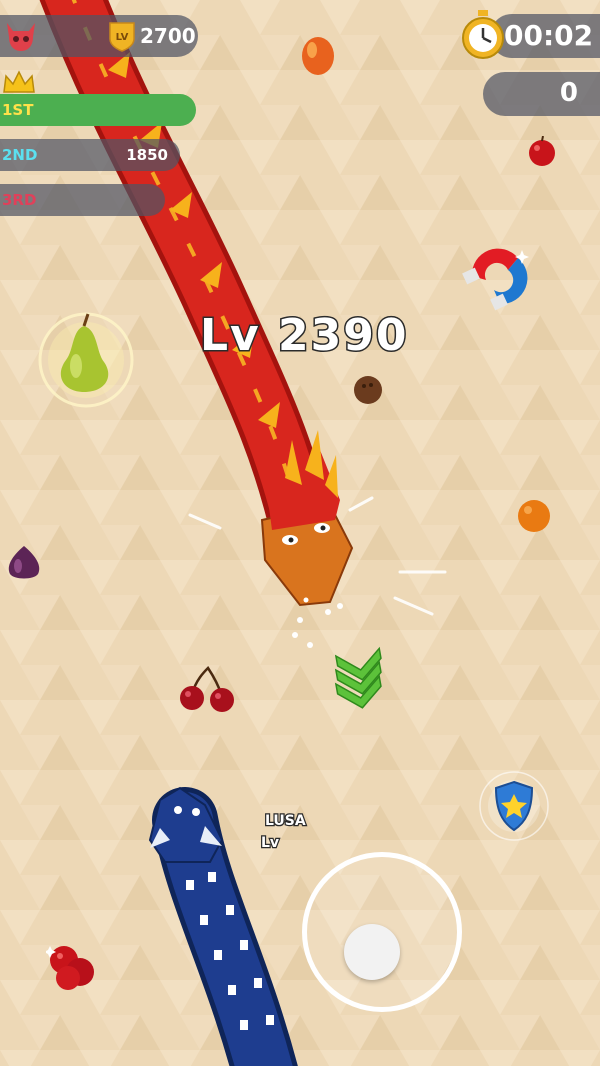 Image resolution: width=600 pixels, height=1066 pixels. Describe the element at coordinates (24, 562) in the screenshot. I see `fig-item` at that location.